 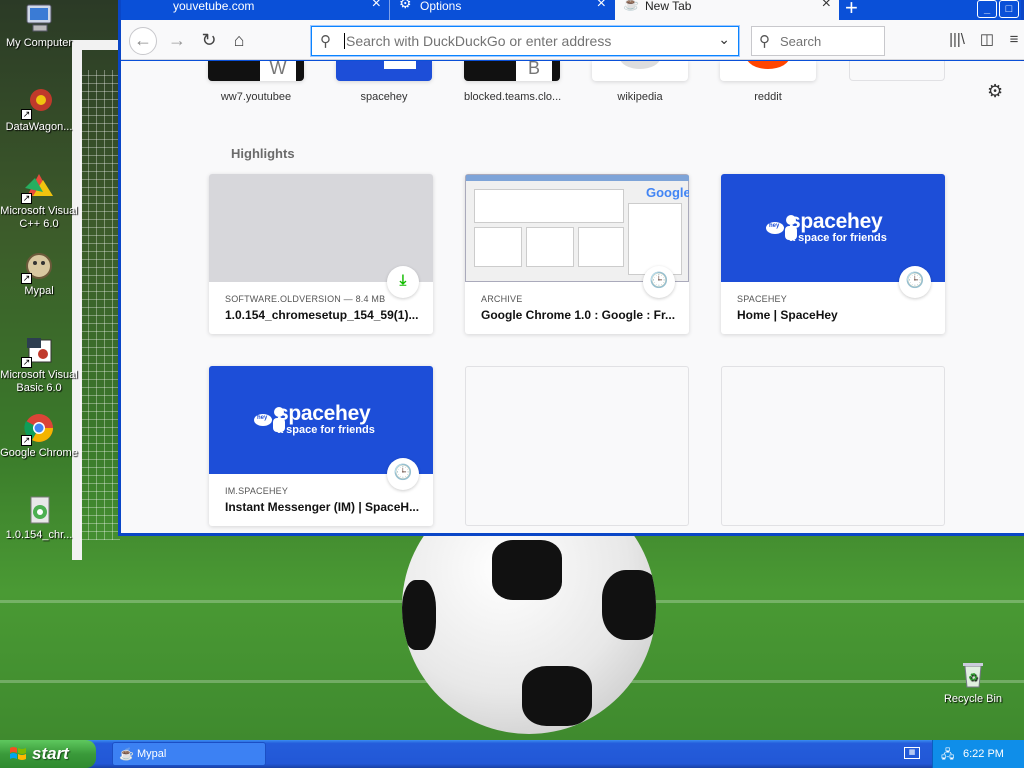 What do you see at coordinates (38, 267) in the screenshot?
I see `mypal-icon: ↗` at bounding box center [38, 267].